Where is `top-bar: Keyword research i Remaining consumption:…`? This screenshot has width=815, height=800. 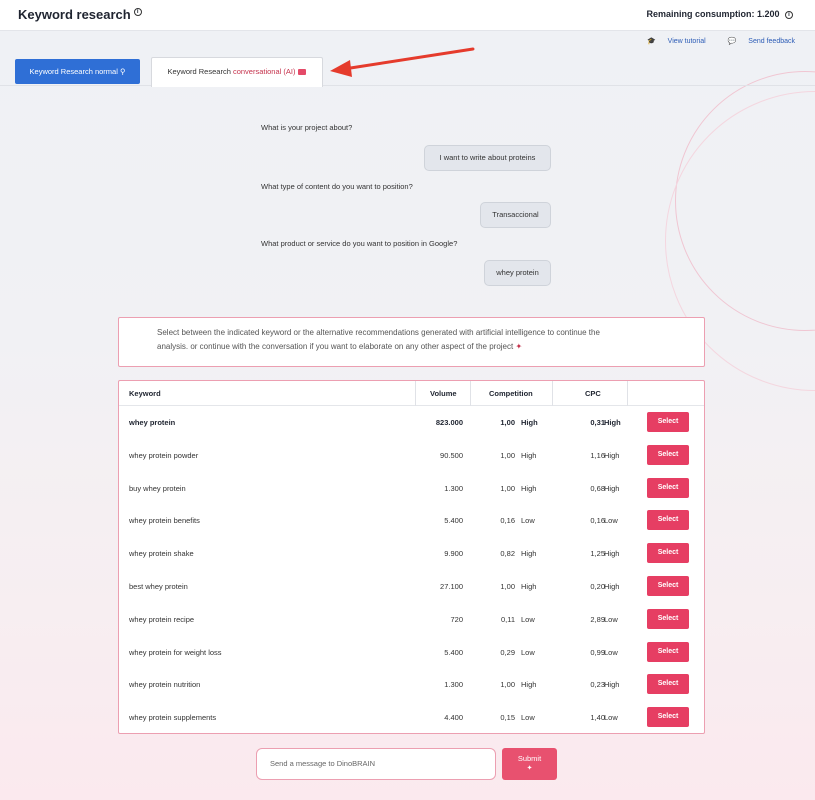 top-bar: Keyword research i Remaining consumption:… is located at coordinates (407, 15).